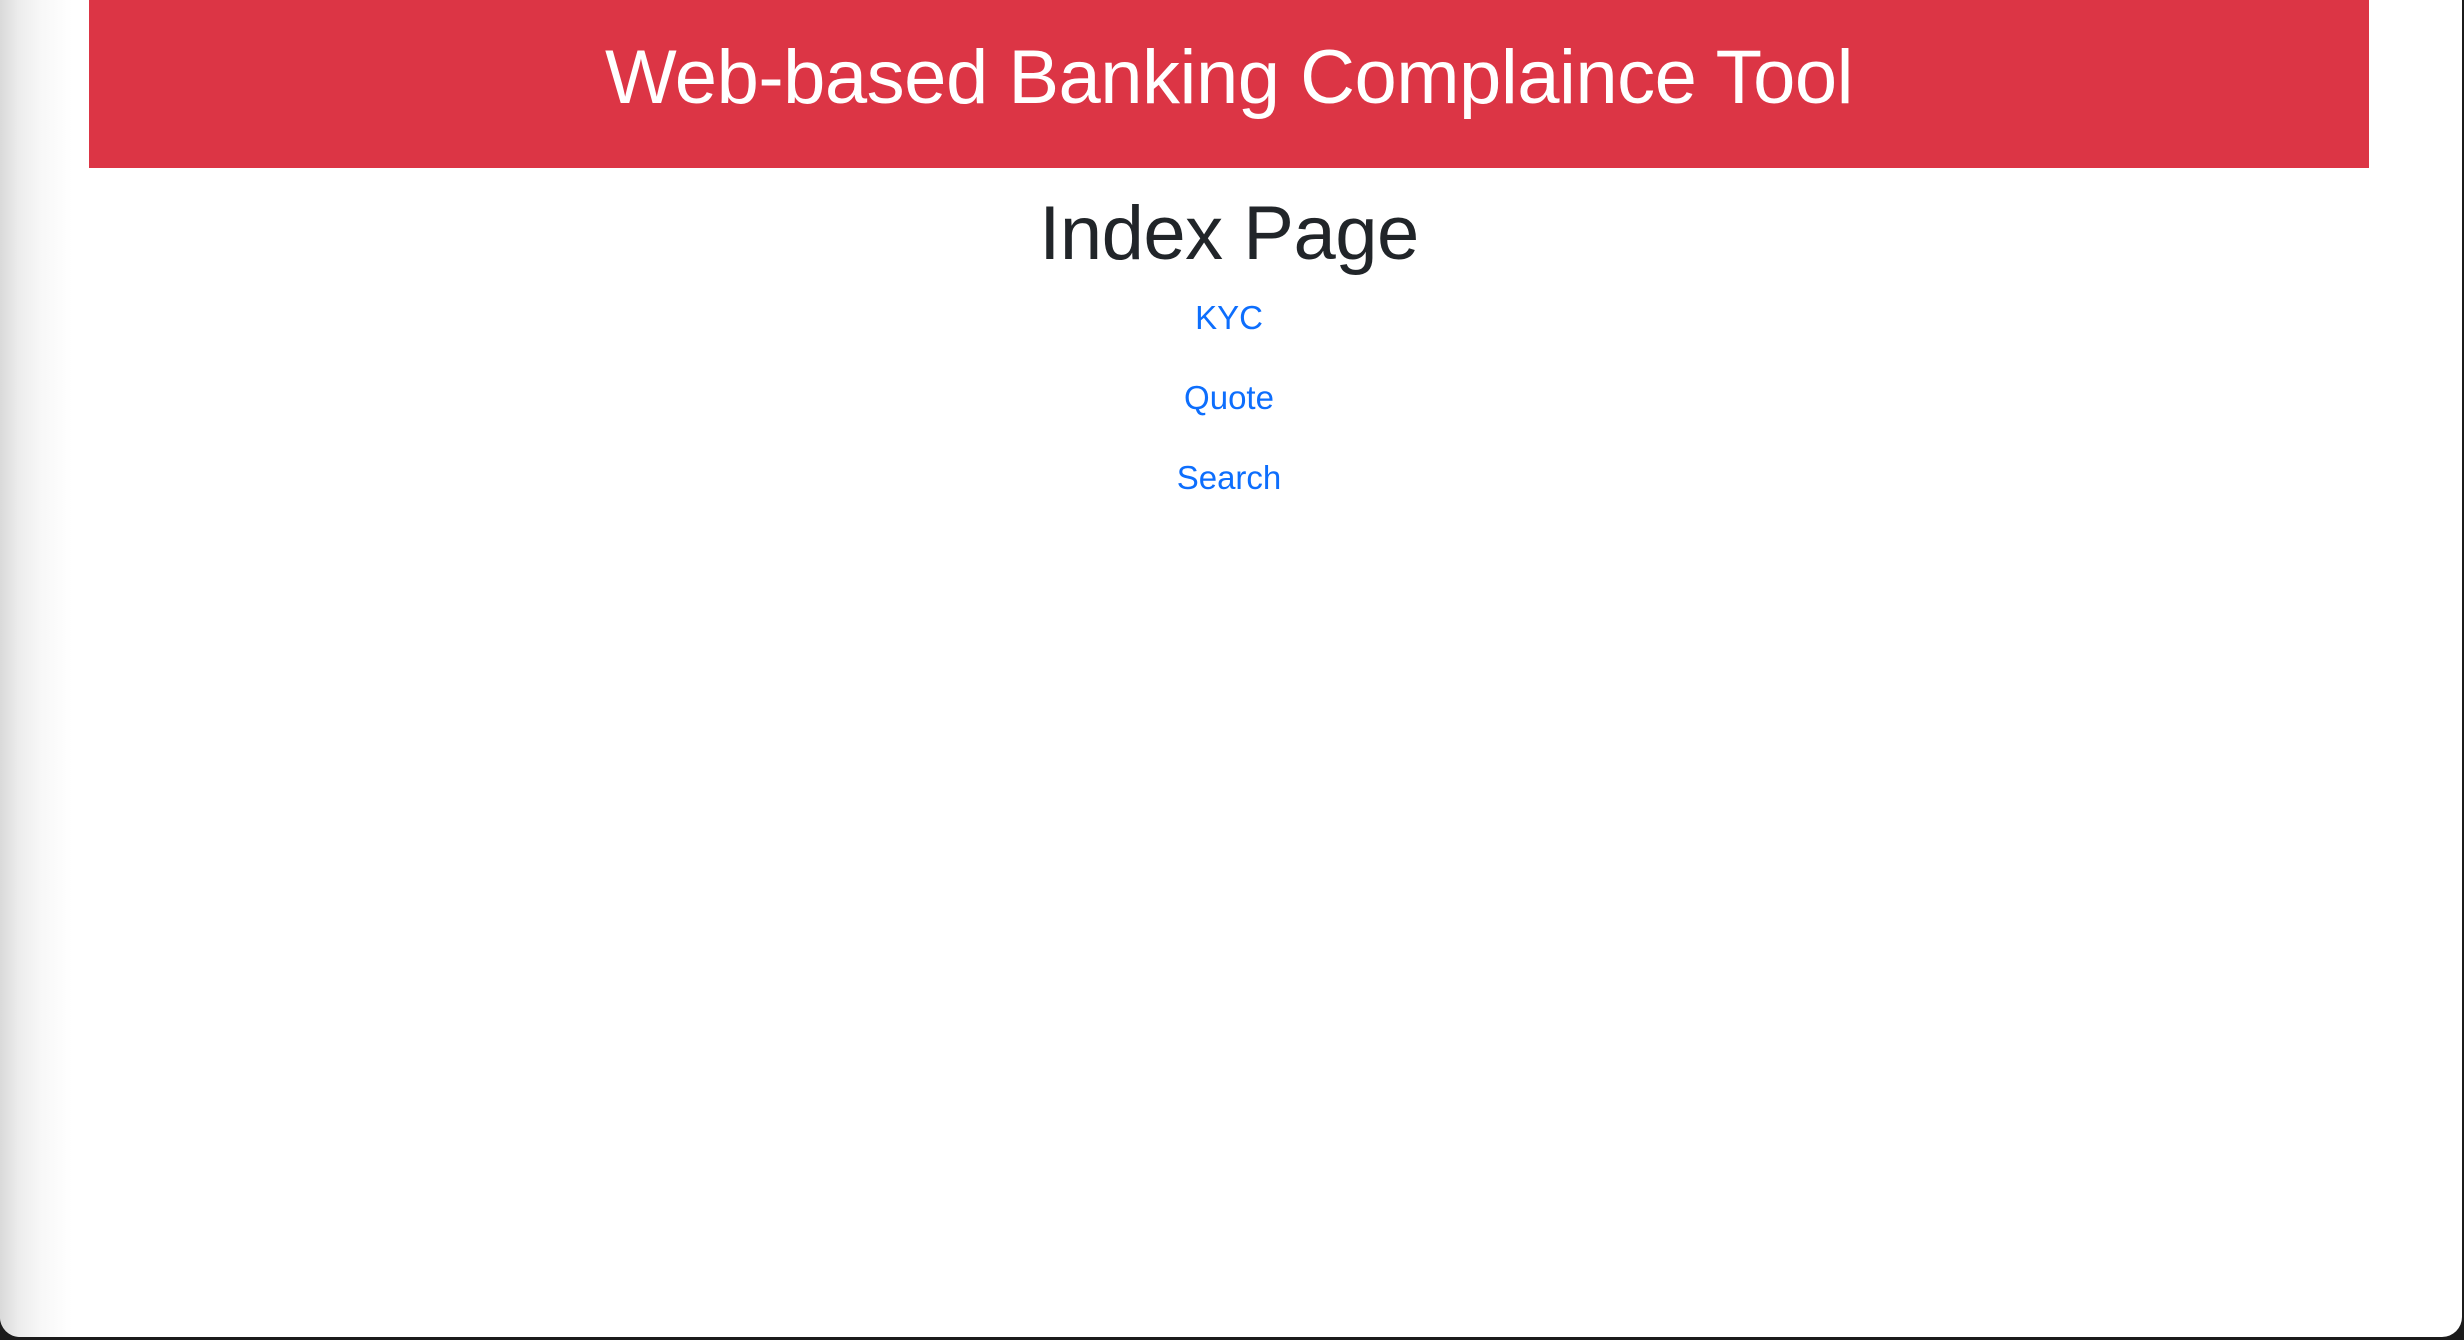  Describe the element at coordinates (36, 668) in the screenshot. I see `left-edge-shadow` at that location.